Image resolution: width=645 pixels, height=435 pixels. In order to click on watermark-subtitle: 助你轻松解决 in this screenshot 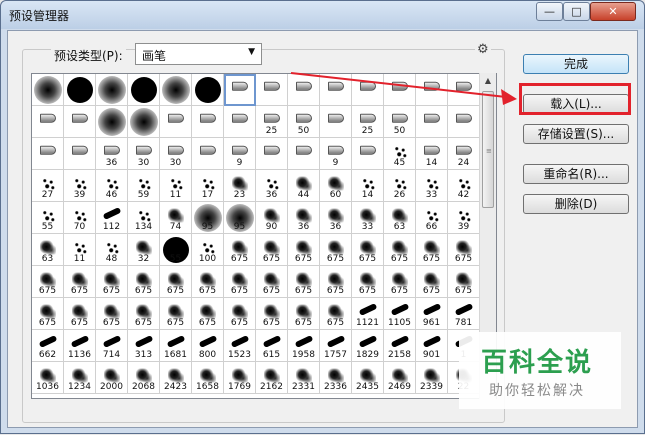, I will do `click(537, 391)`.